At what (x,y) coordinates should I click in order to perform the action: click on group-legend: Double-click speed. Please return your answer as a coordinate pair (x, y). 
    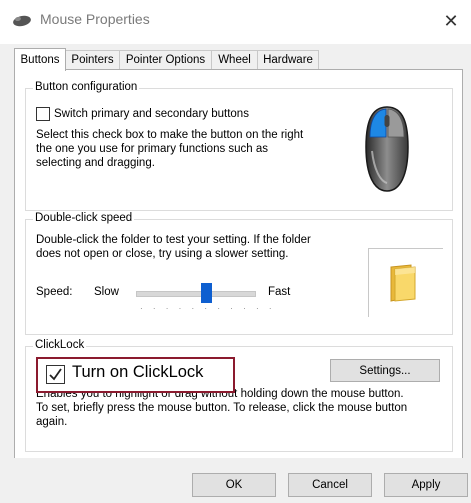
    Looking at the image, I should click on (84, 218).